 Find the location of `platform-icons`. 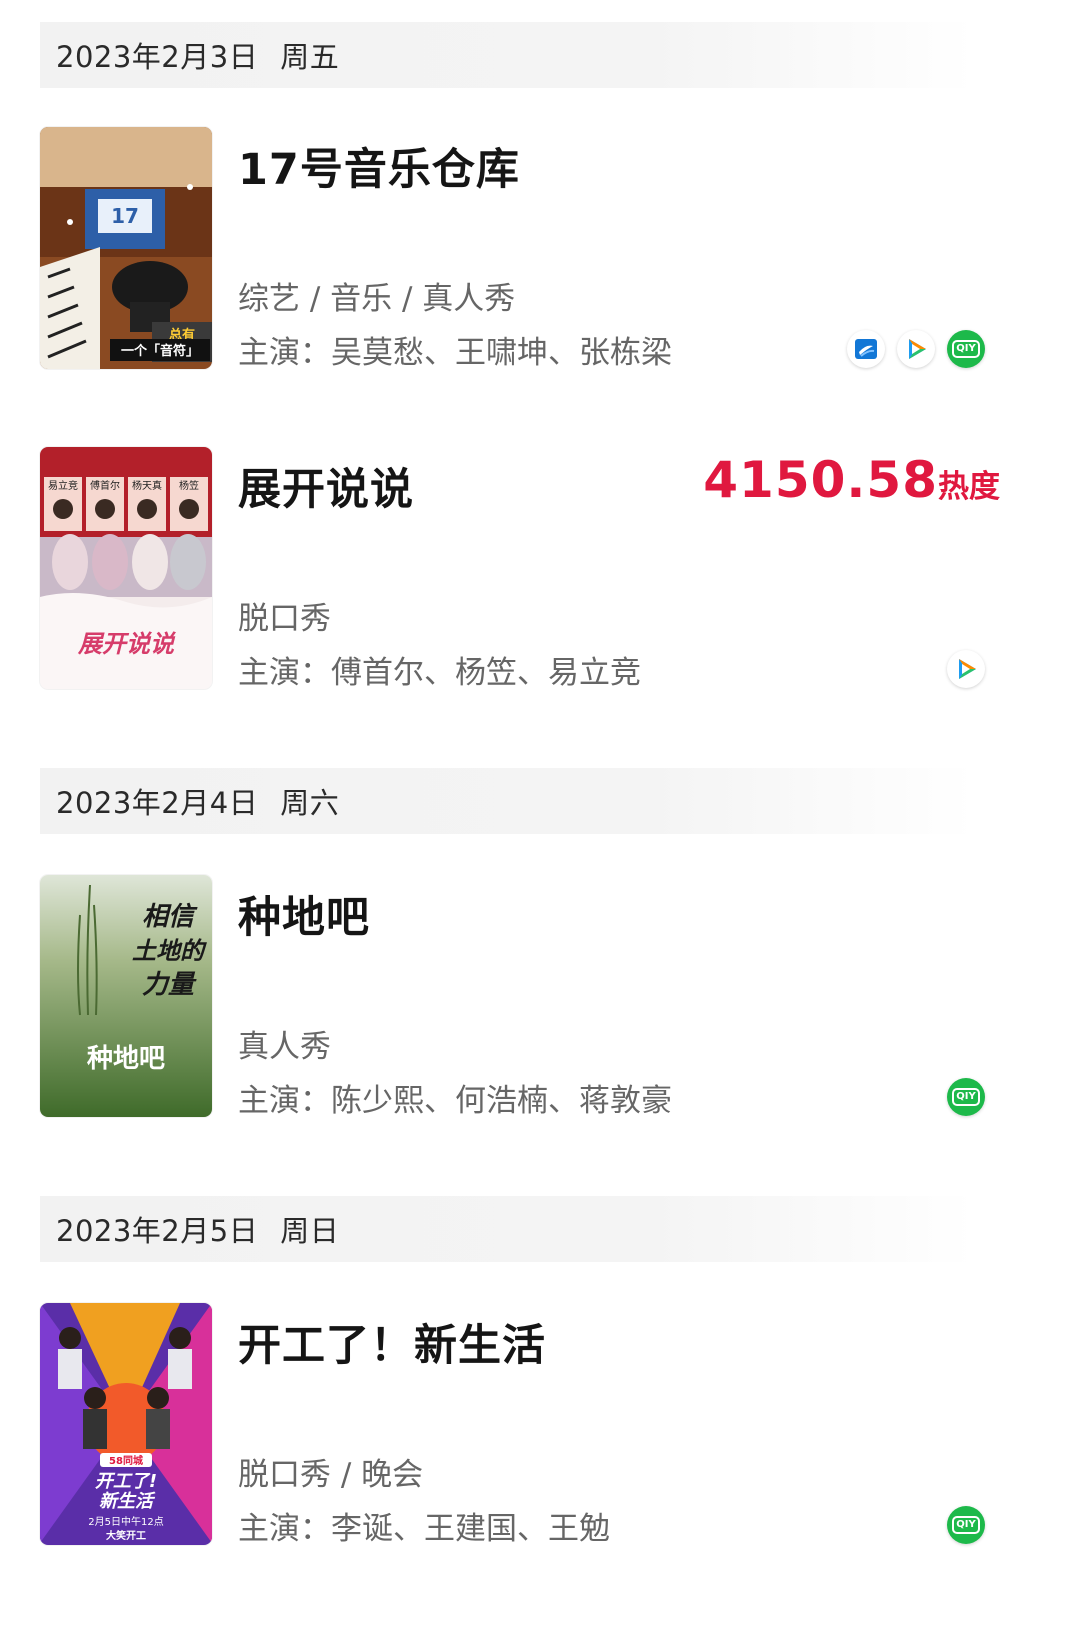

platform-icons is located at coordinates (966, 669).